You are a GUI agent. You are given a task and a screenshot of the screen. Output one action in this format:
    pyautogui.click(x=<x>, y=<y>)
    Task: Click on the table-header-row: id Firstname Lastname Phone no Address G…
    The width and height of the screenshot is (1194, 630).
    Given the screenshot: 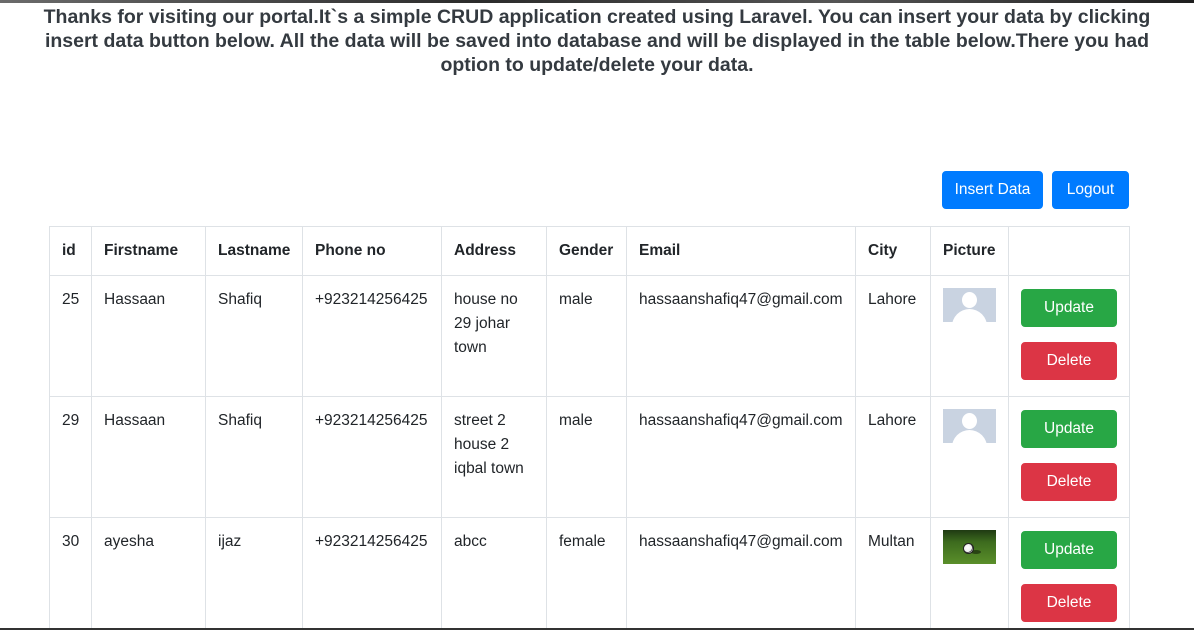 What is the action you would take?
    pyautogui.click(x=589, y=251)
    